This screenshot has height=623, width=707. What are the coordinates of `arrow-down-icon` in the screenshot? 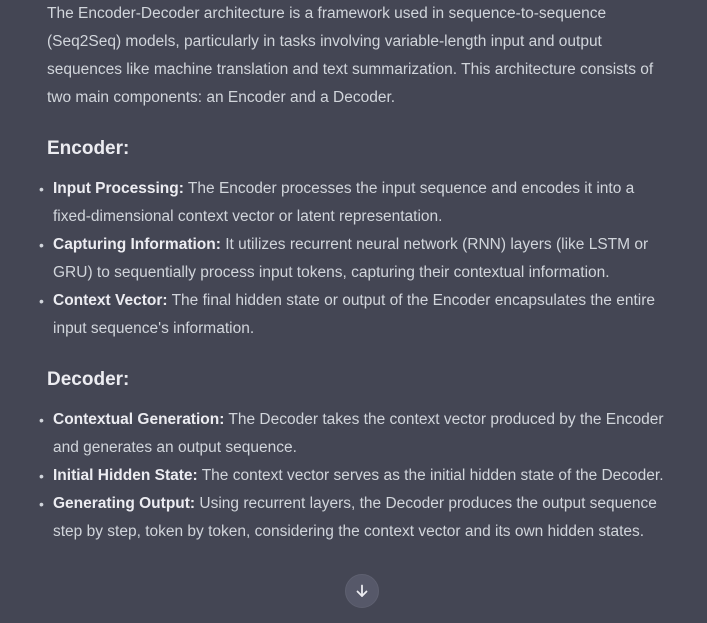 It's located at (362, 590).